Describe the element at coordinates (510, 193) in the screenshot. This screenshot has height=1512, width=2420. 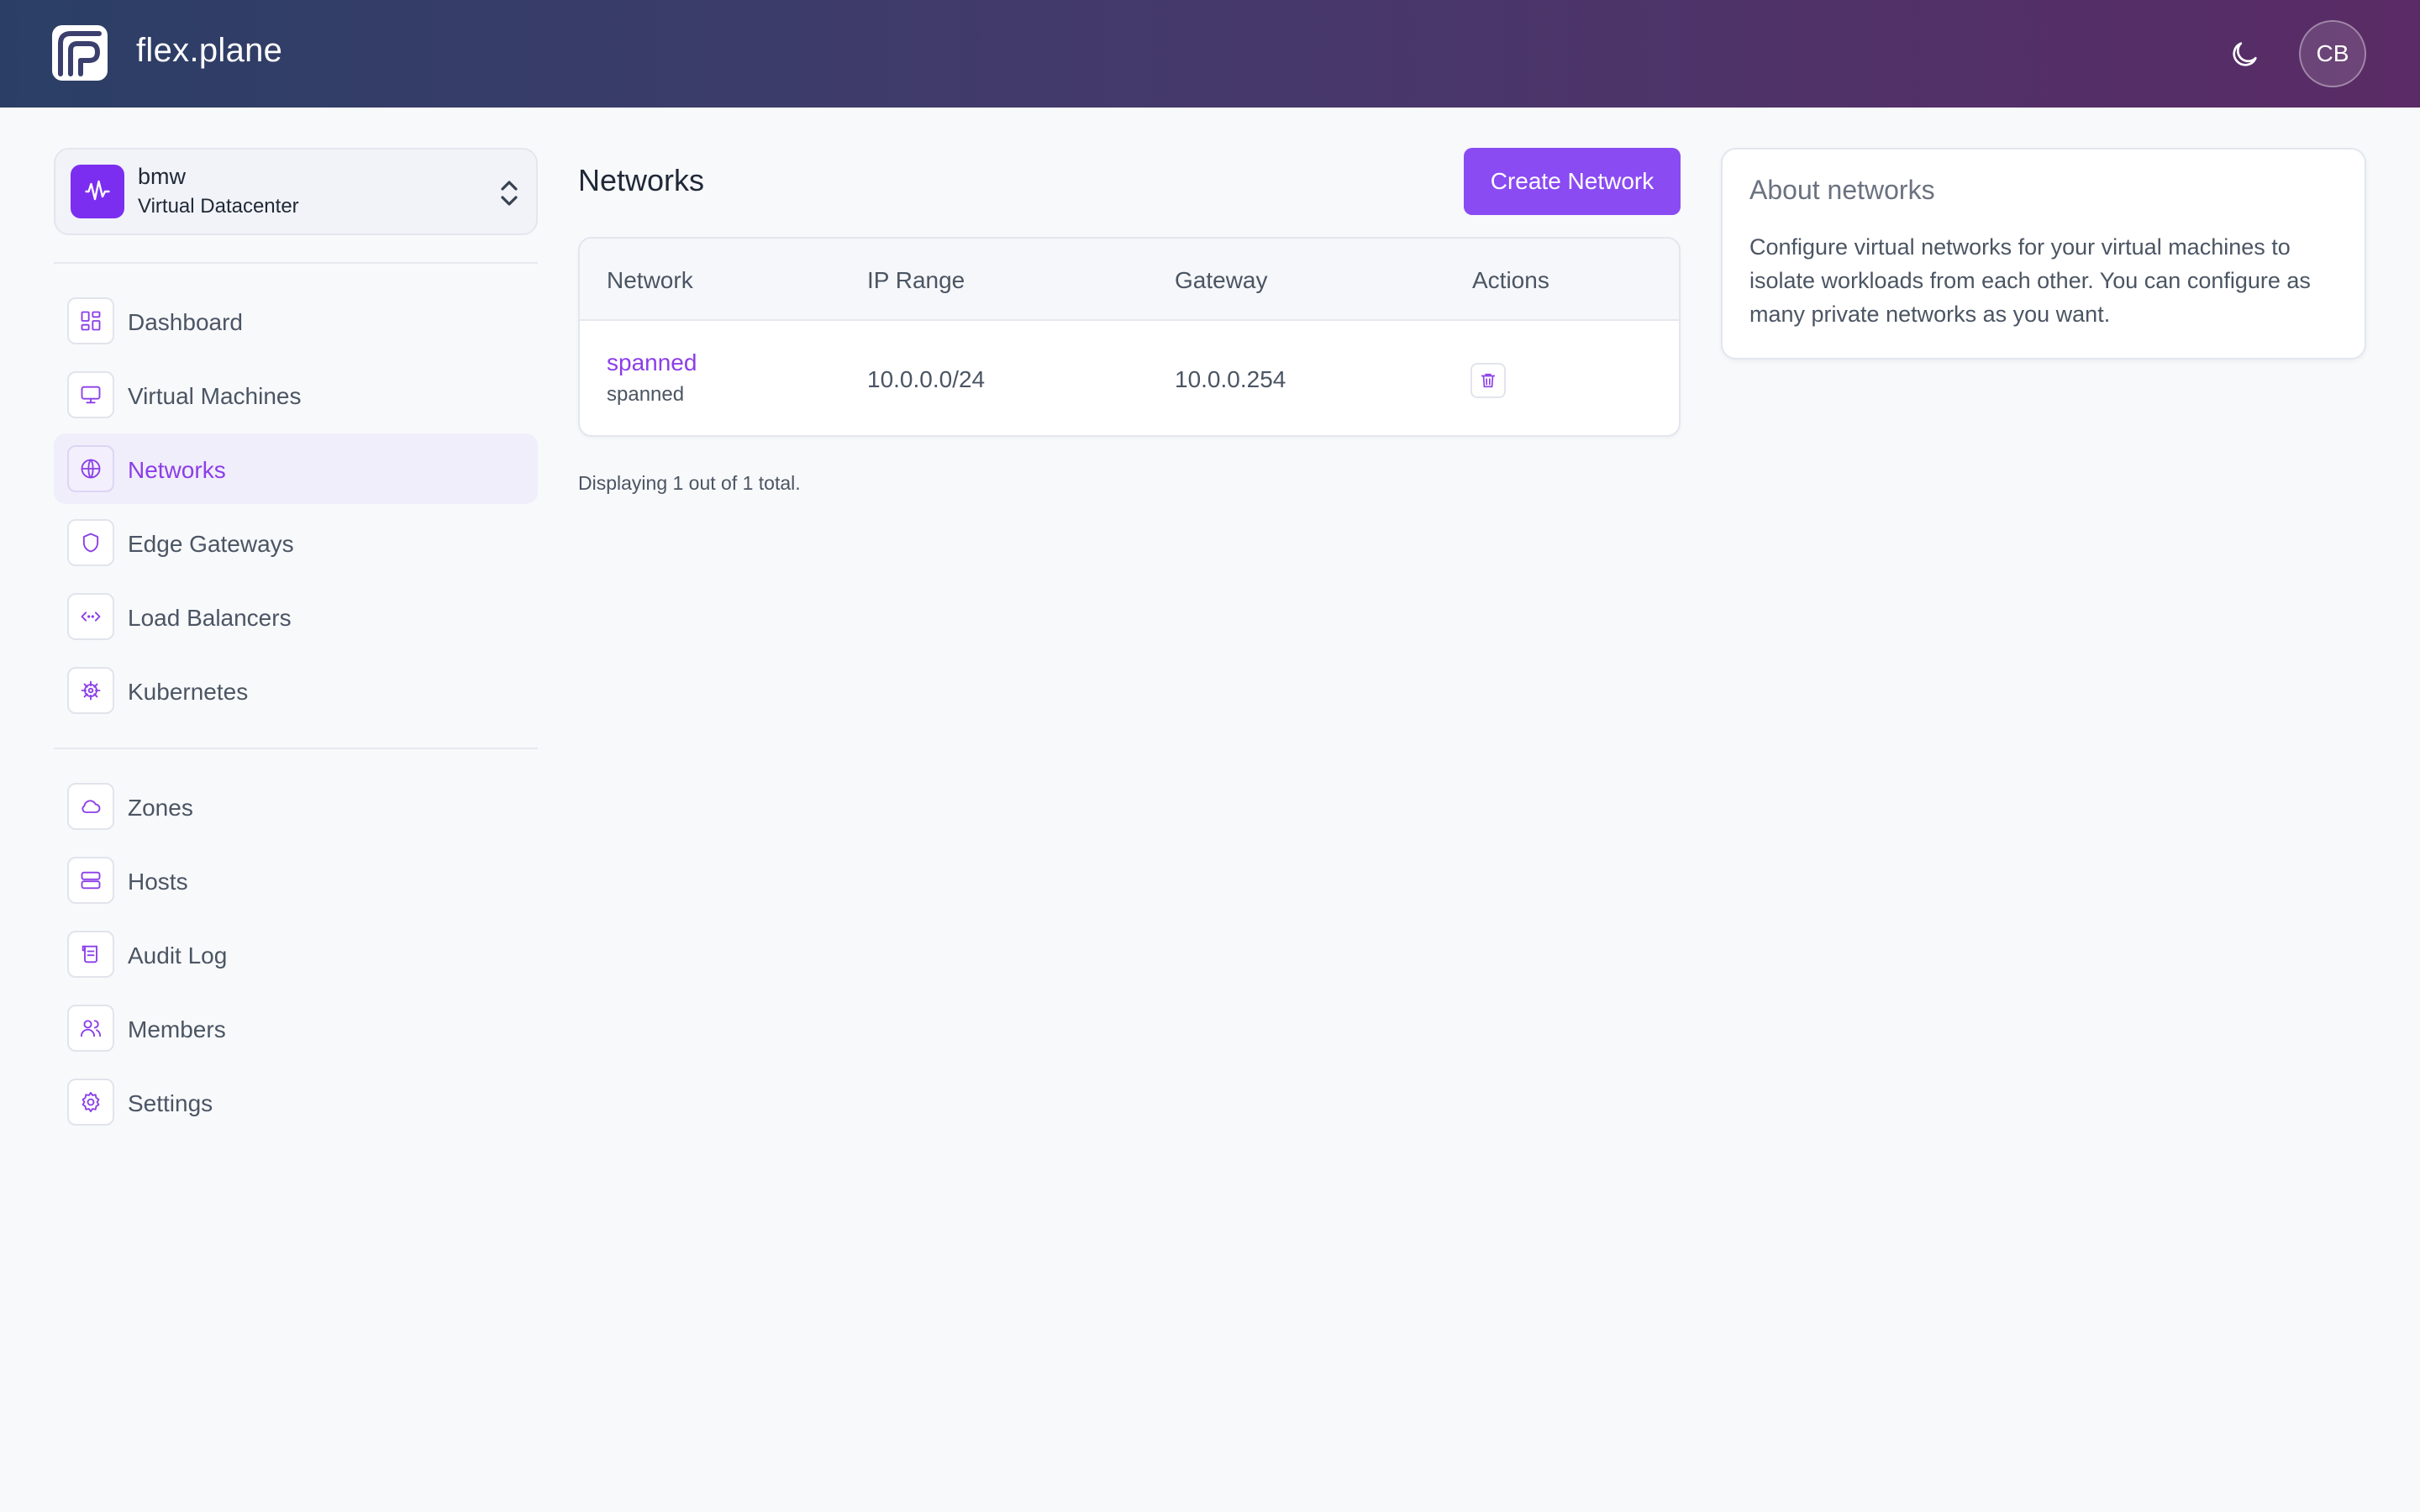
I see `chevron-up-down-icon` at that location.